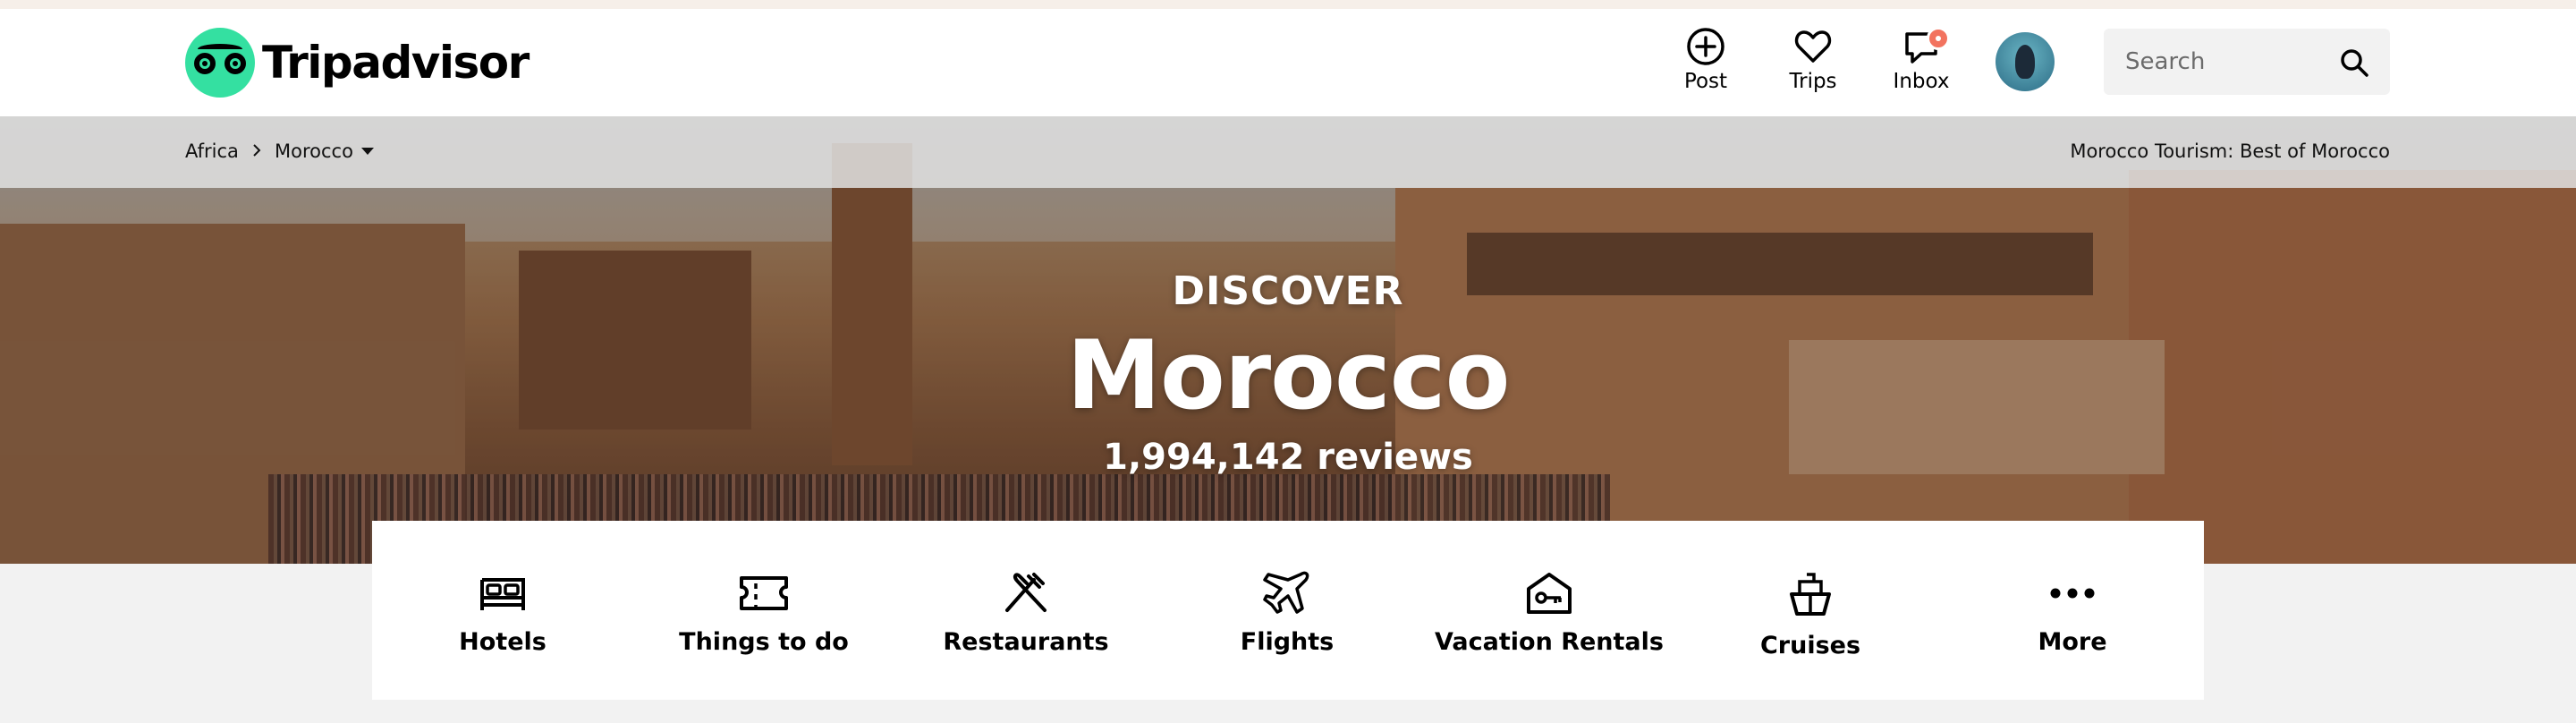 This screenshot has height=723, width=2576. I want to click on house-key-icon, so click(1549, 593).